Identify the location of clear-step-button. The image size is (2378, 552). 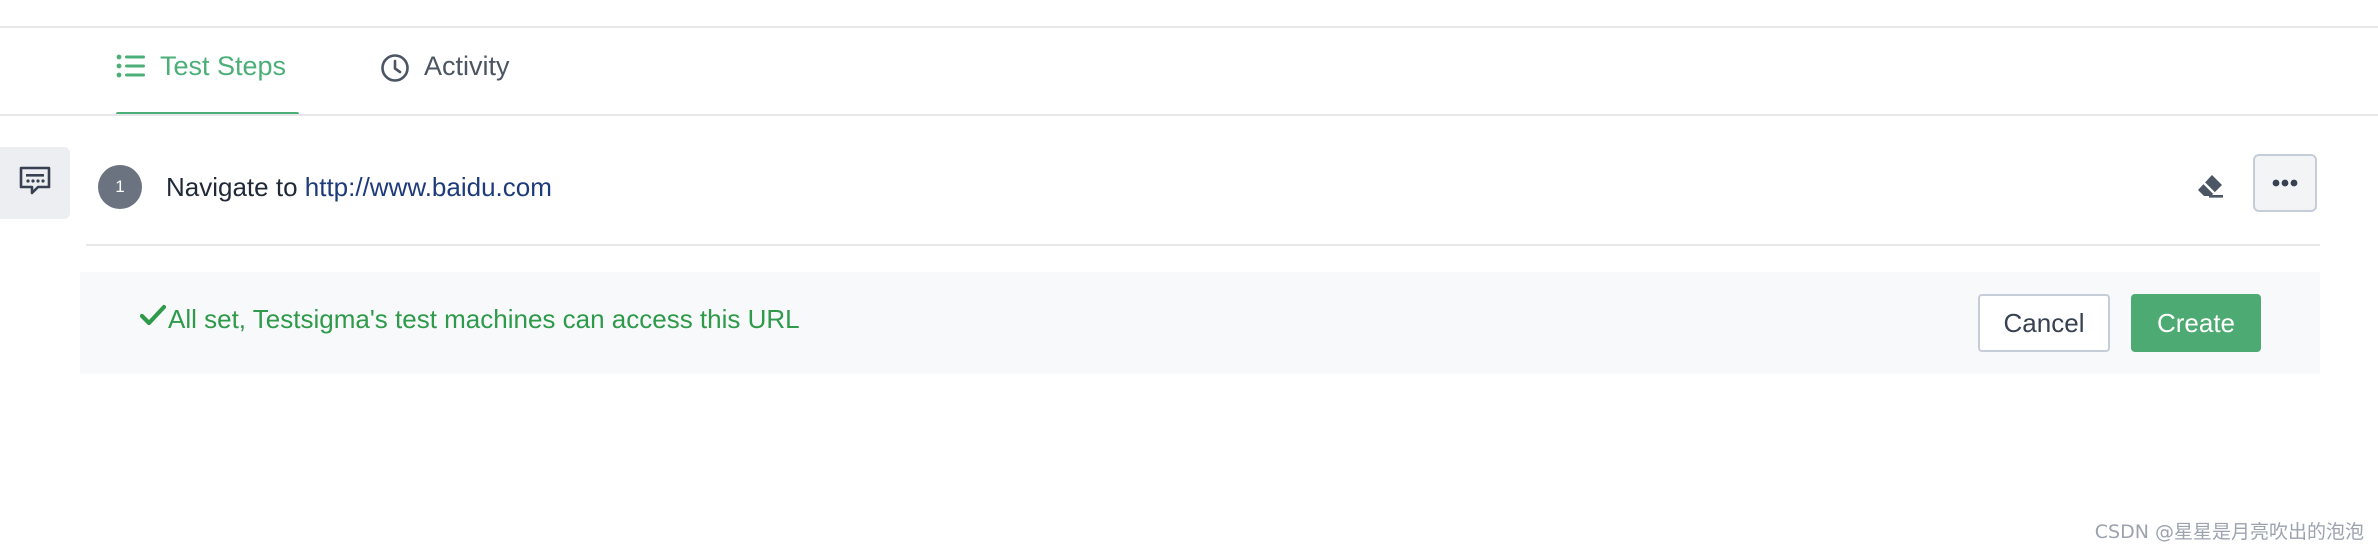
(2210, 188).